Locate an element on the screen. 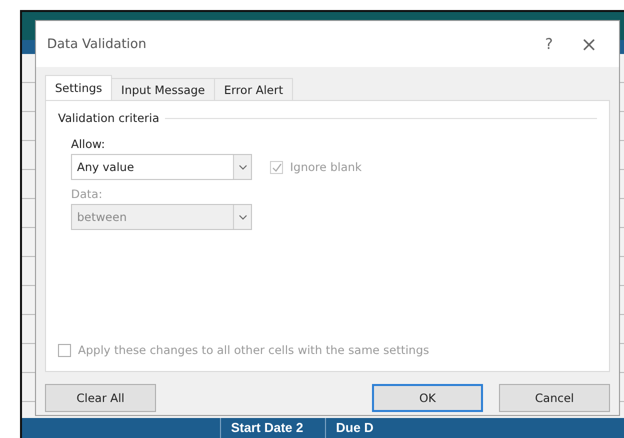  column-header: Due D is located at coordinates (425, 428).